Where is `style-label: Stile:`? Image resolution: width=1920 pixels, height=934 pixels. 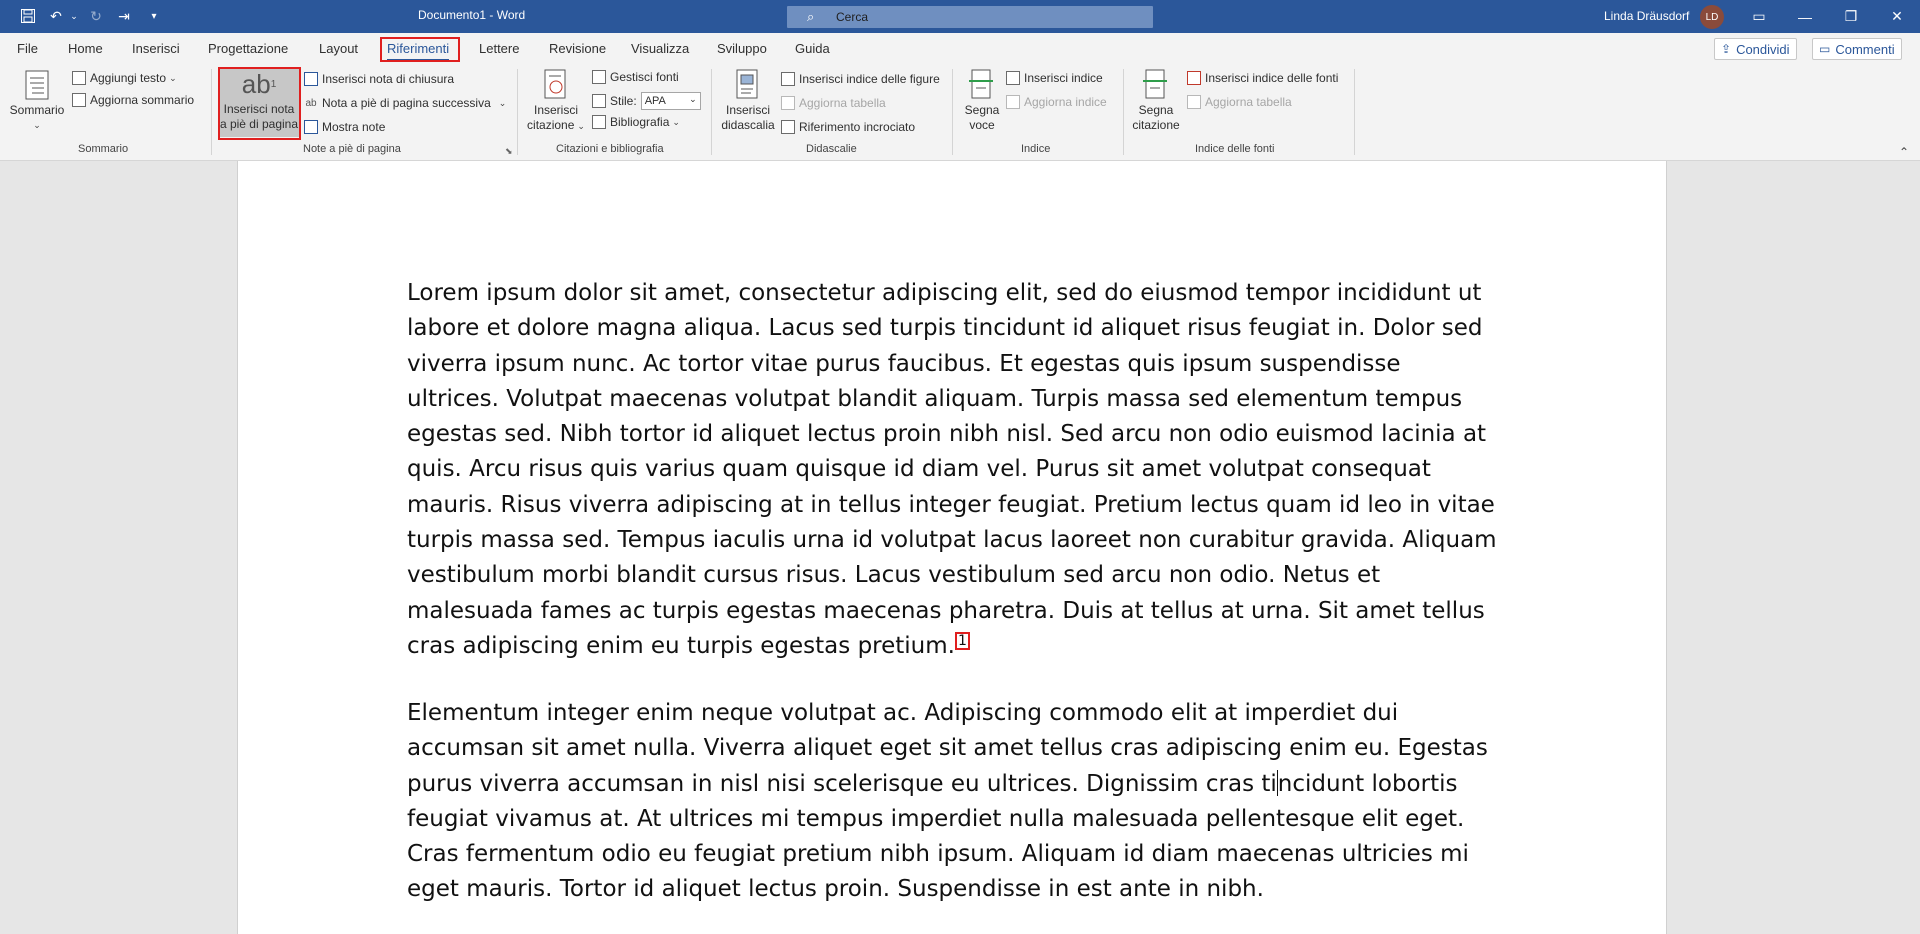 style-label: Stile: is located at coordinates (623, 101).